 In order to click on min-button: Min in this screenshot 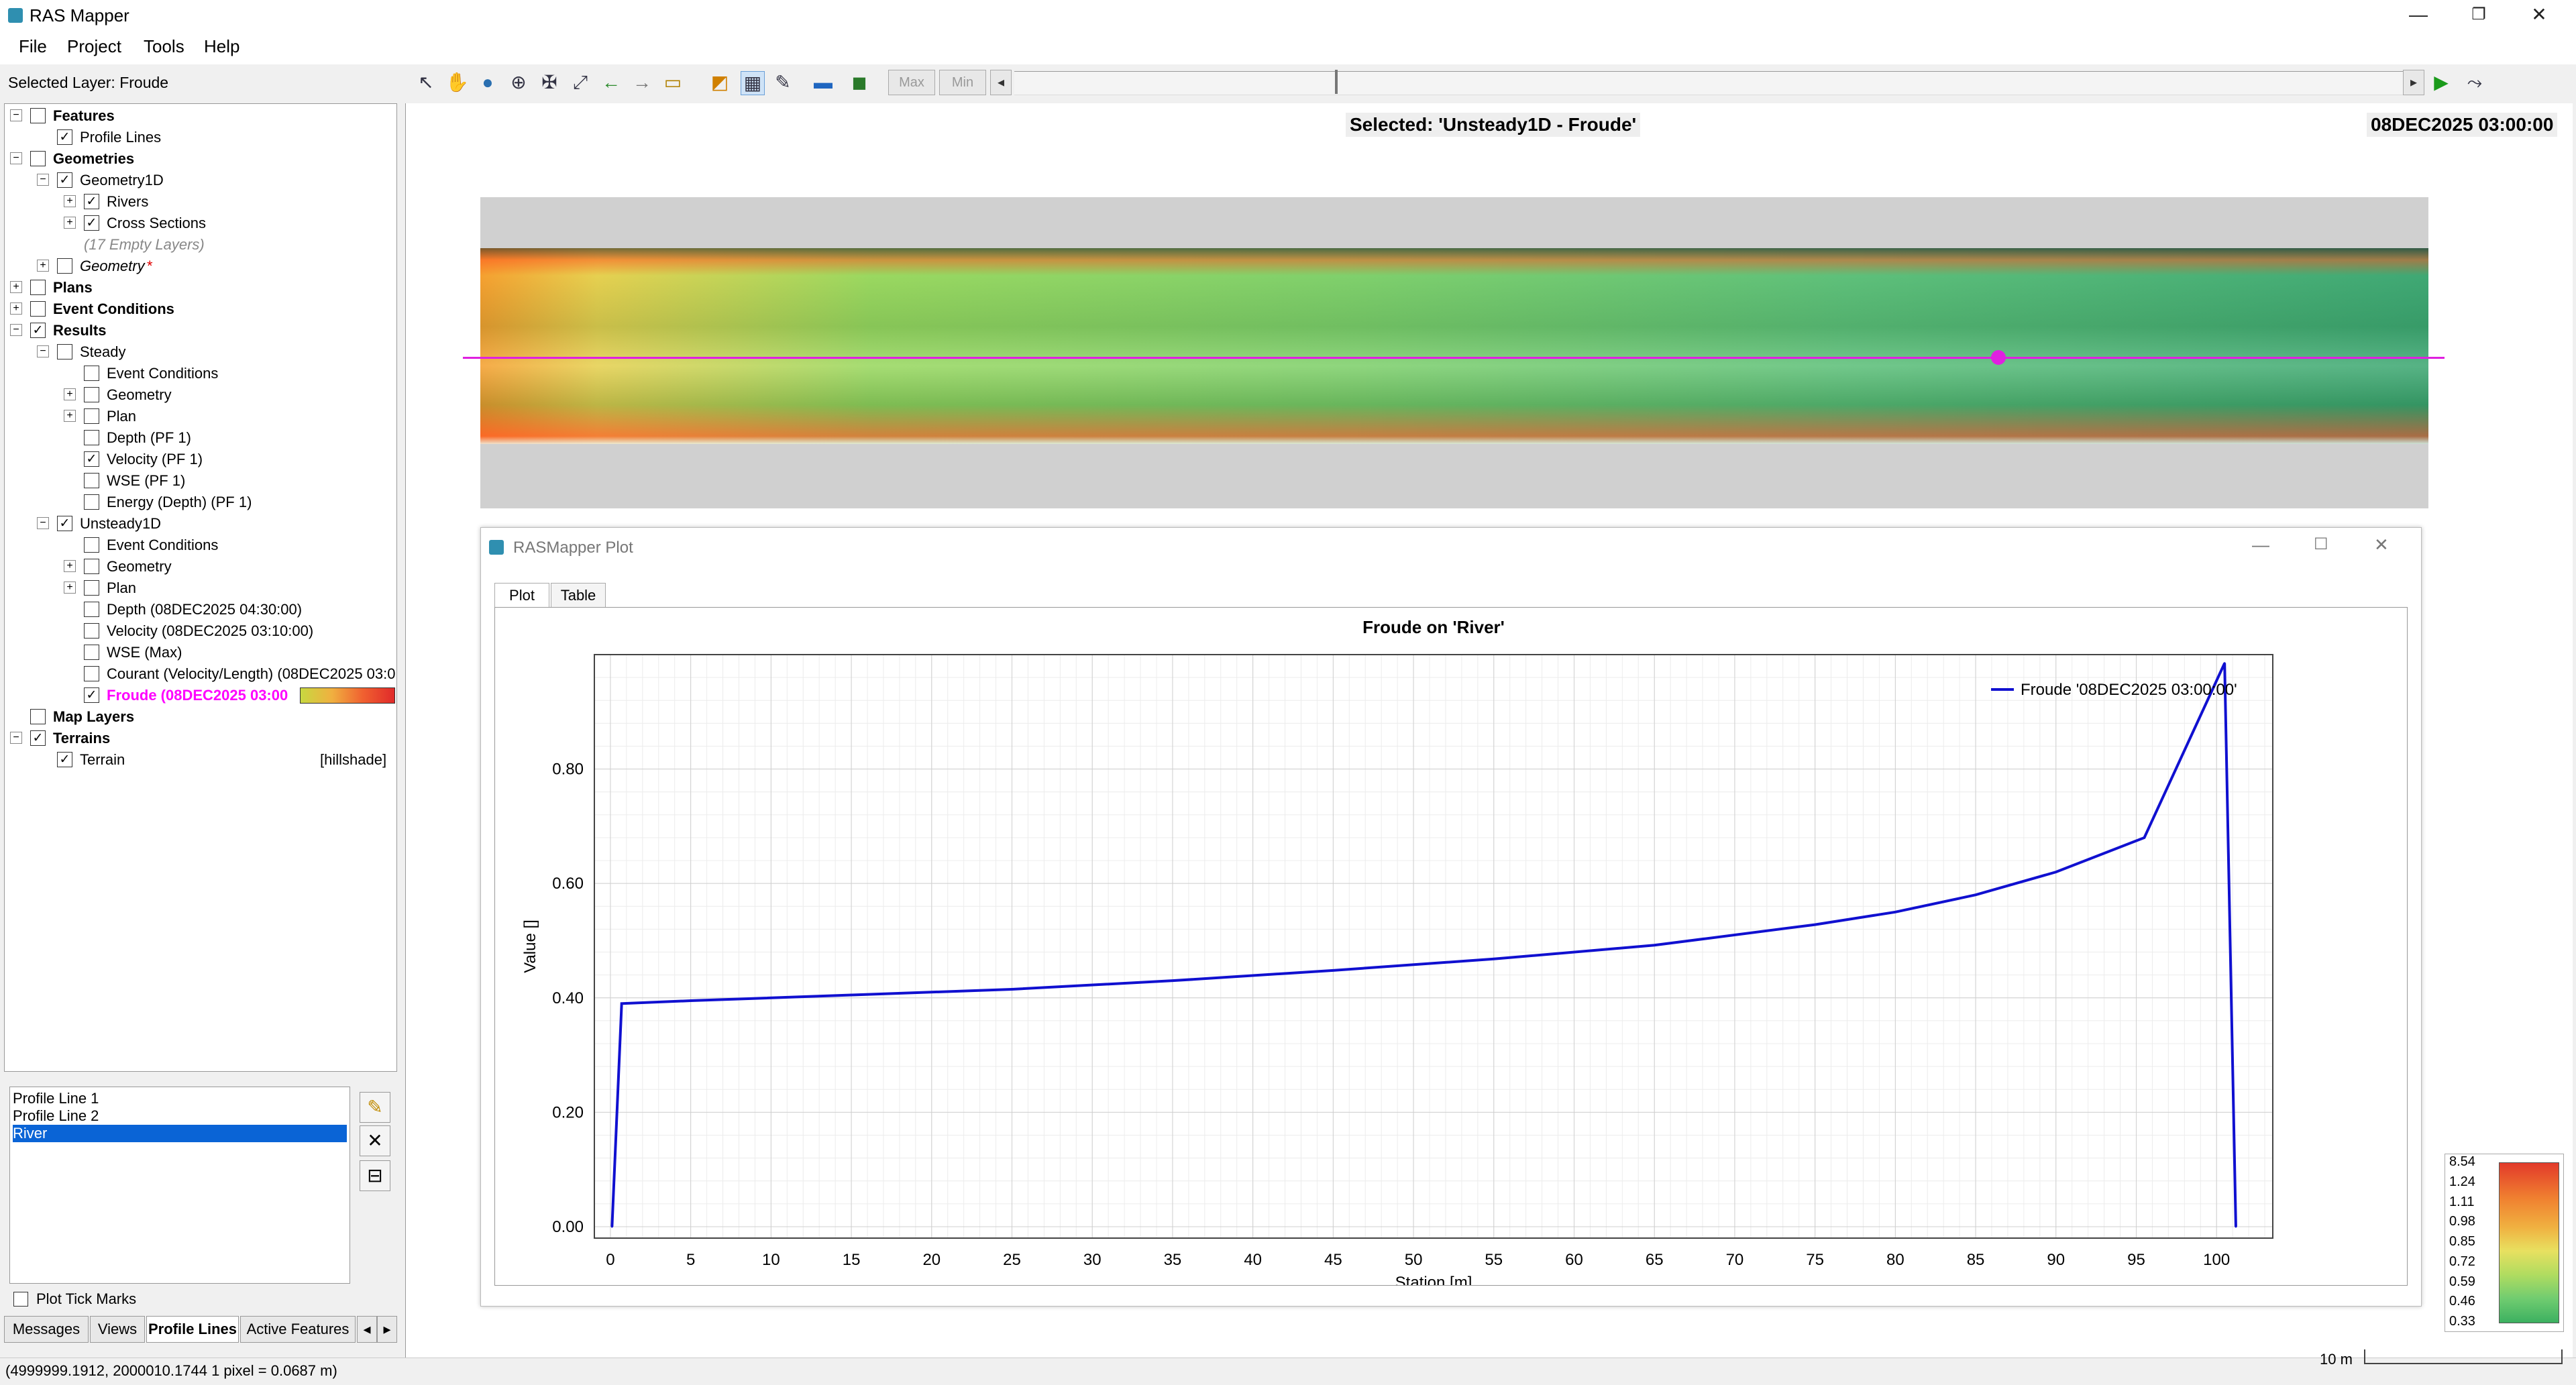, I will do `click(962, 82)`.